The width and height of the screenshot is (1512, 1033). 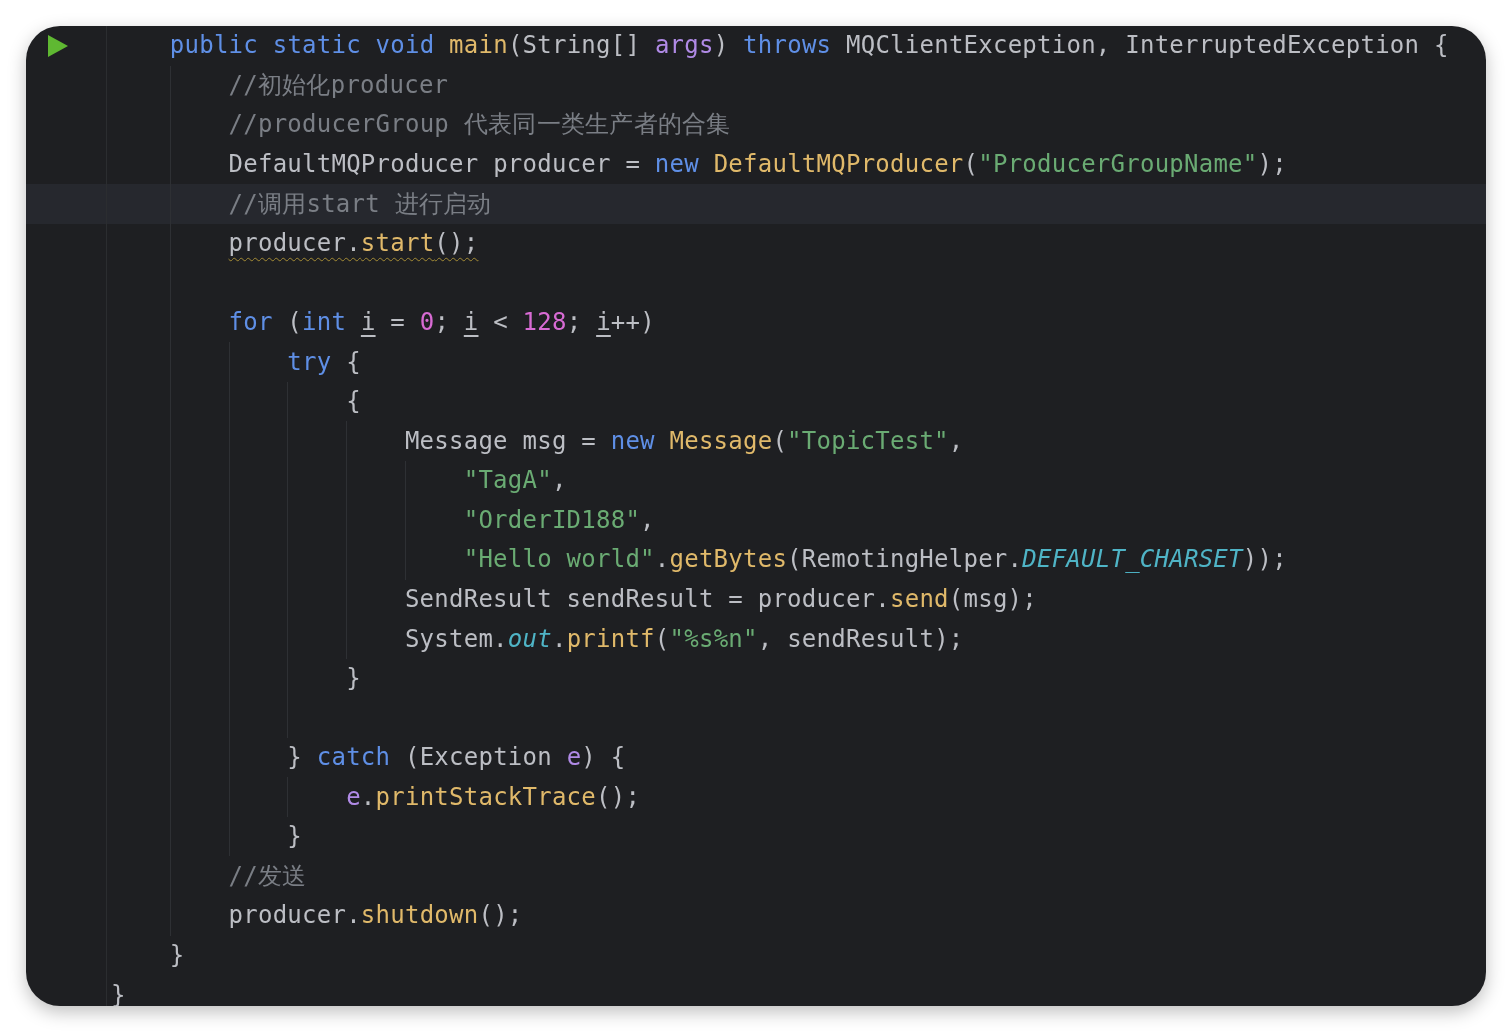 I want to click on code-line: System.out.printf("%s%n", sendResult);, so click(x=684, y=639).